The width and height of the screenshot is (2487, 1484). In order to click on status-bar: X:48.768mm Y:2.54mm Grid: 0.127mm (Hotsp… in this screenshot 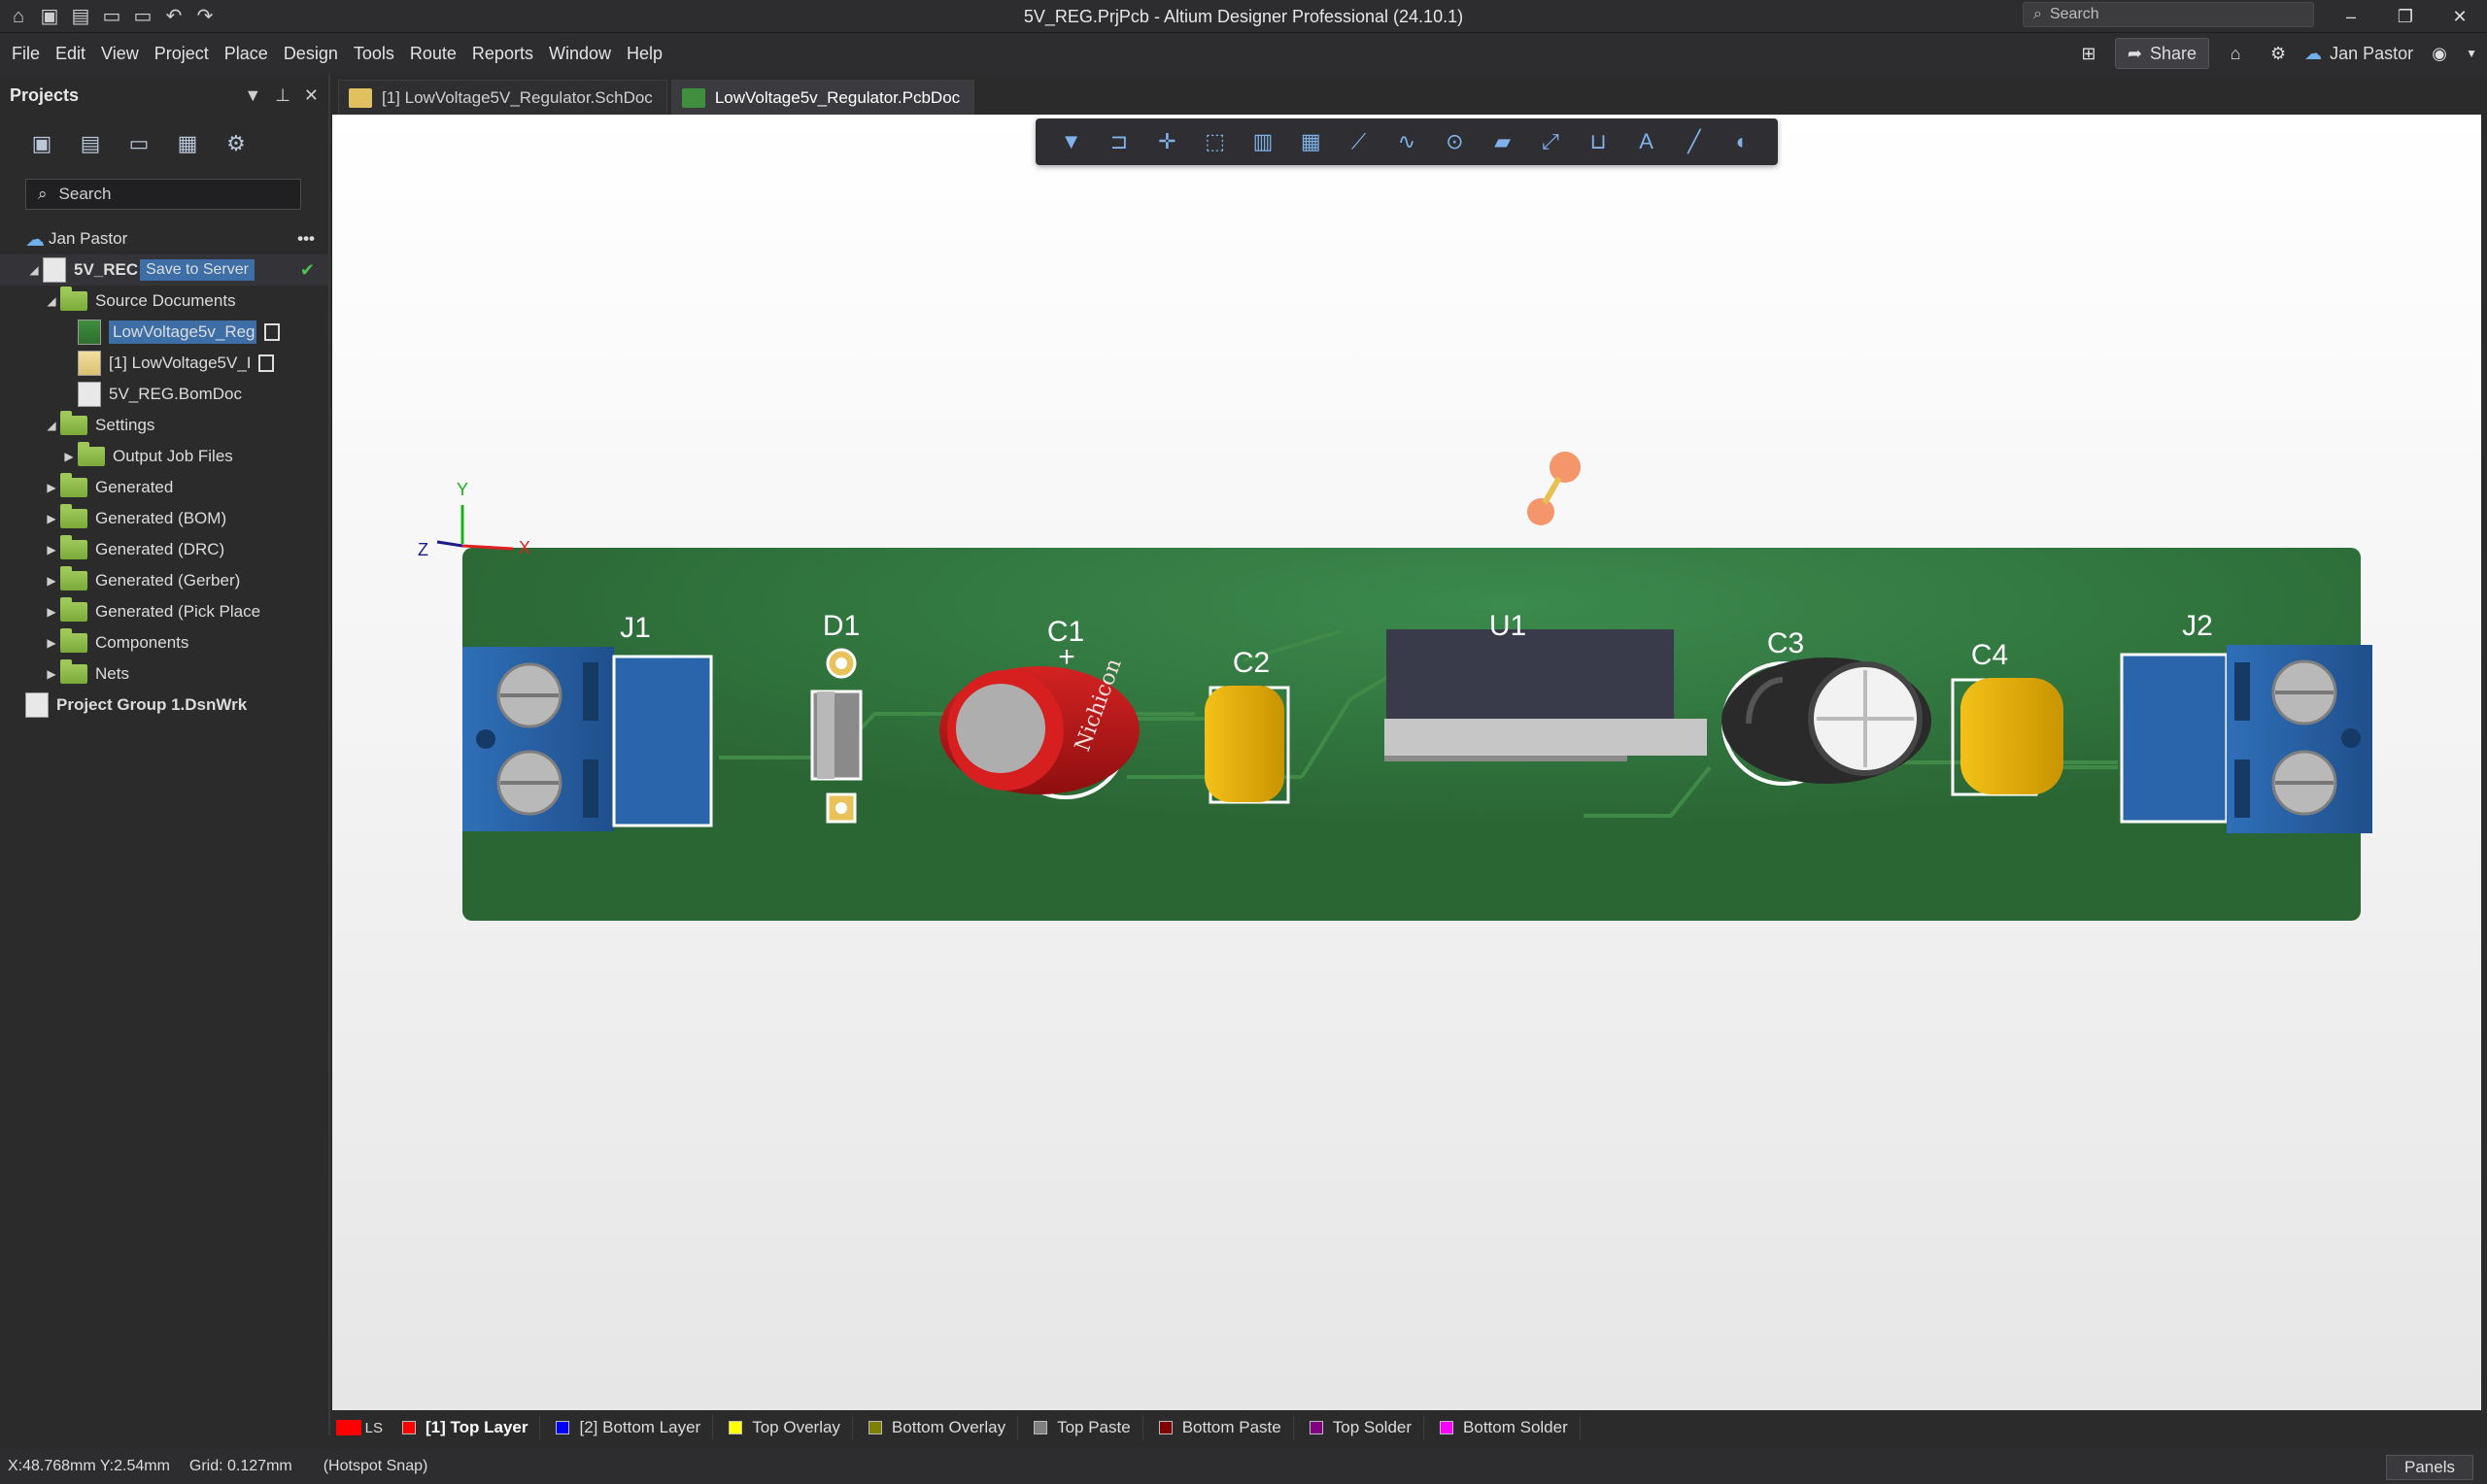, I will do `click(1243, 1466)`.